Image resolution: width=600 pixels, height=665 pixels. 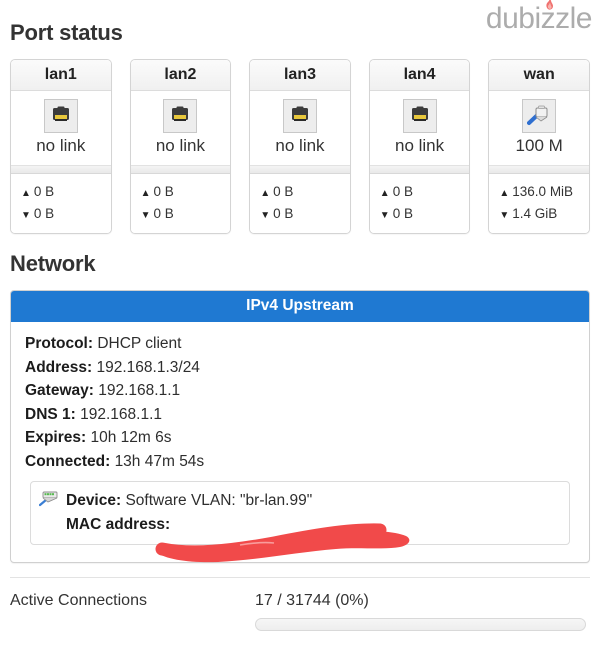 What do you see at coordinates (535, 214) in the screenshot?
I see `port-rx-value: 1.4 GiB` at bounding box center [535, 214].